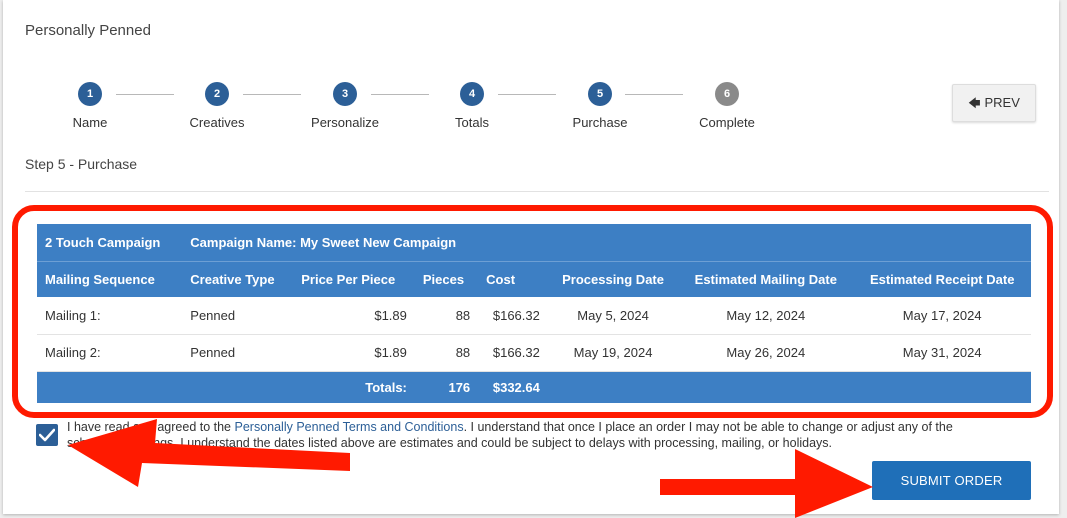 The width and height of the screenshot is (1067, 518). What do you see at coordinates (974, 103) in the screenshot?
I see `arrow-left-icon: 🡄` at bounding box center [974, 103].